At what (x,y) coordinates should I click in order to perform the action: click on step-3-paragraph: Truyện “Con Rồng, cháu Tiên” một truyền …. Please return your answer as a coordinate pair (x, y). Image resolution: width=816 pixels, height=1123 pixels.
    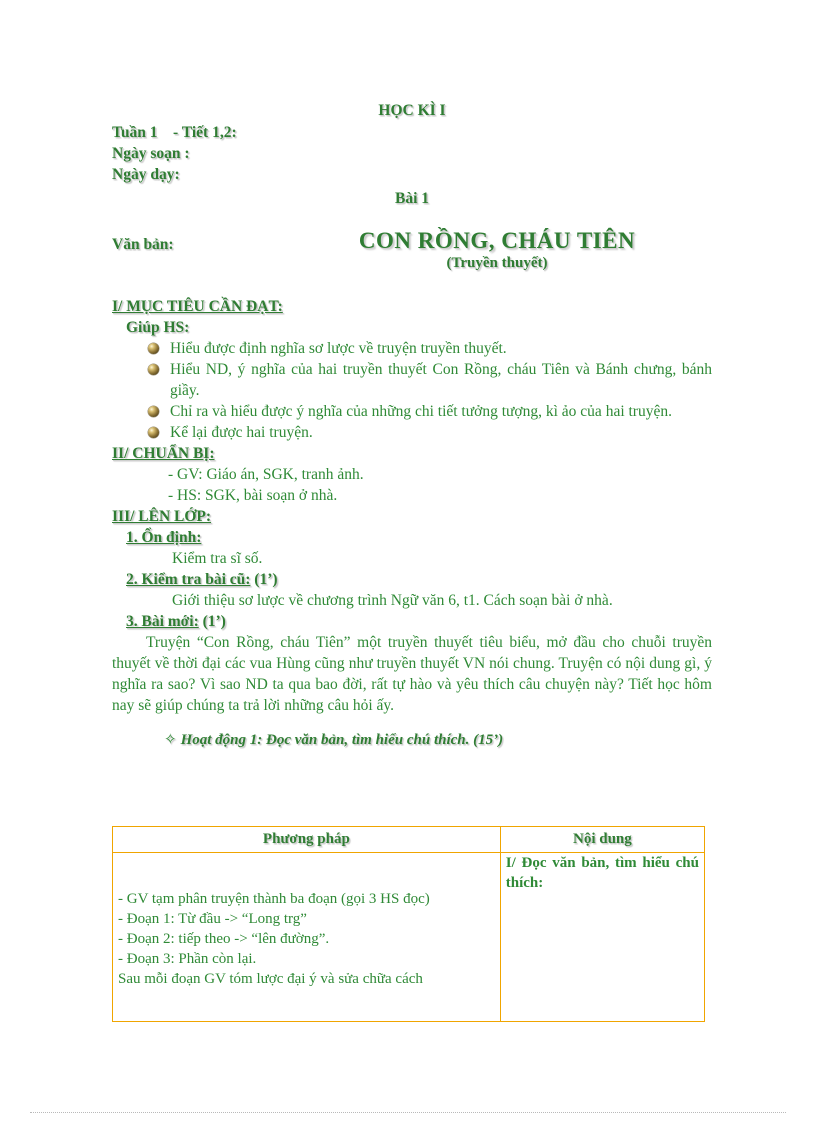
    Looking at the image, I should click on (412, 674).